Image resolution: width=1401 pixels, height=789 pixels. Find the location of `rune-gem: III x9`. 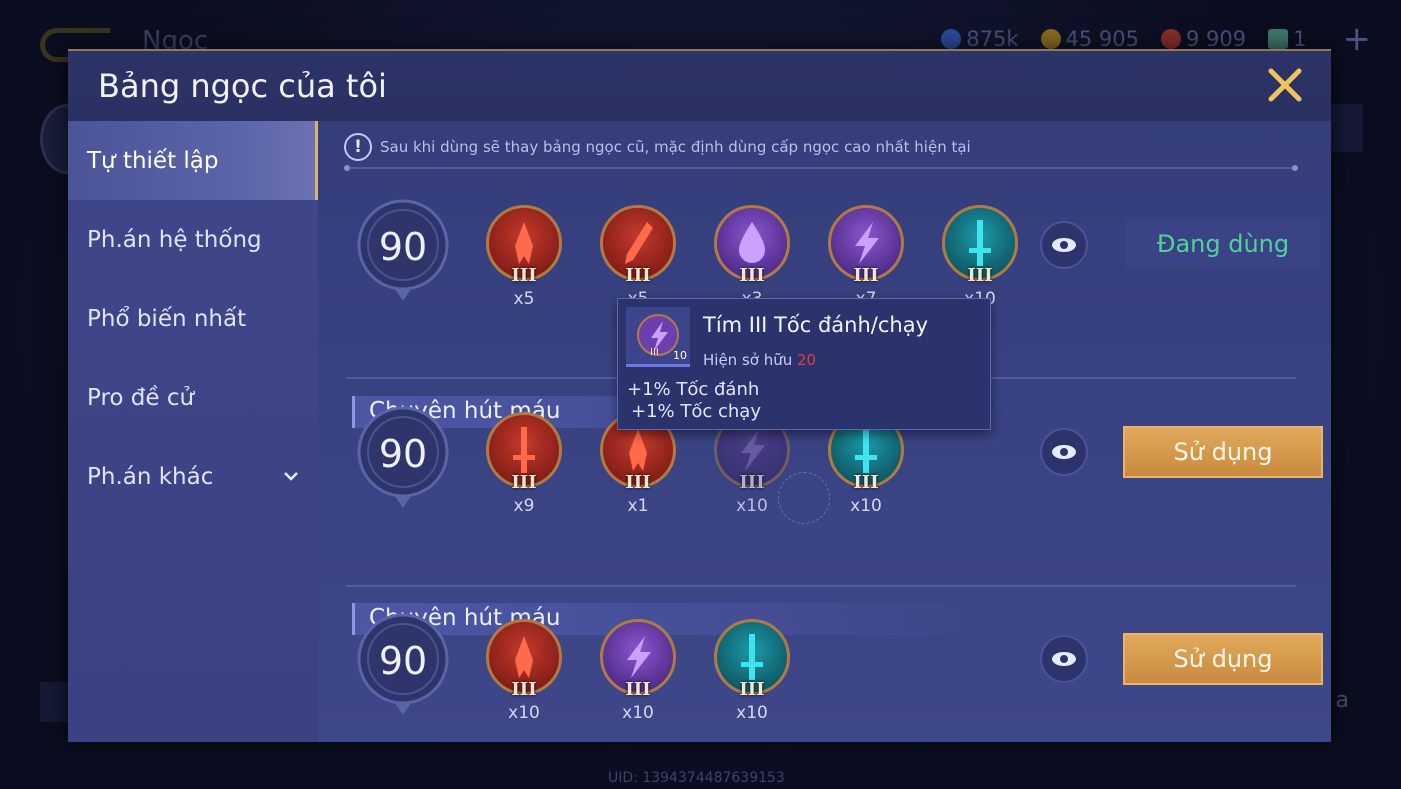

rune-gem: III x9 is located at coordinates (524, 468).